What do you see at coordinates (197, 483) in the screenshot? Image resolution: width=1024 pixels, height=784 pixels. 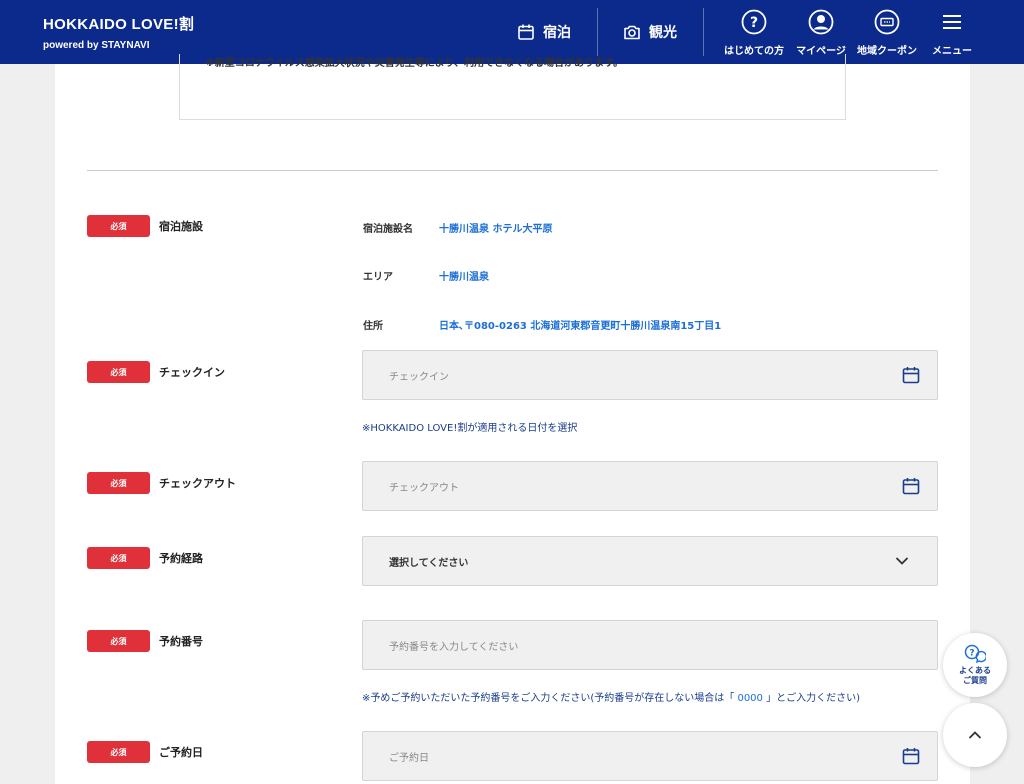 I see `checkout-label: チェックアウト` at bounding box center [197, 483].